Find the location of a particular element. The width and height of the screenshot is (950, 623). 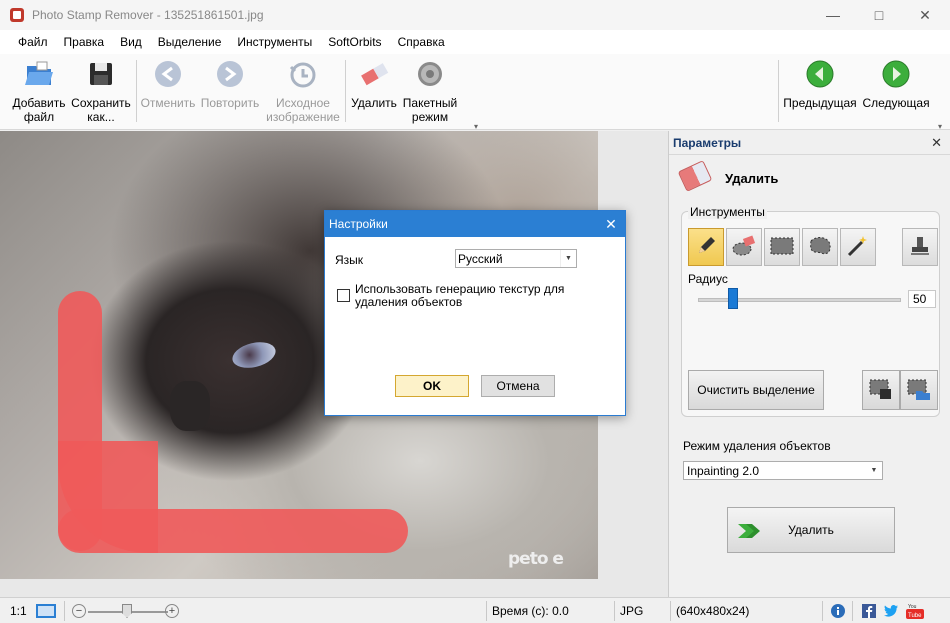

redo-button: Повторить is located at coordinates (230, 84).